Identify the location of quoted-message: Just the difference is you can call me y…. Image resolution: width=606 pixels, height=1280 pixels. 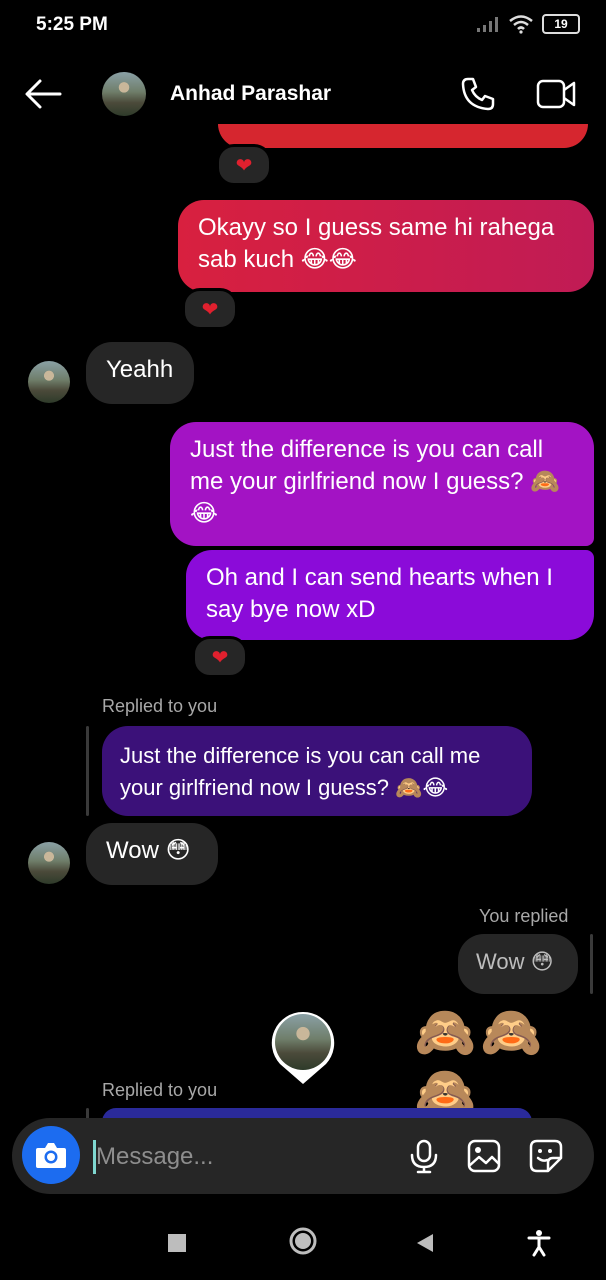
(317, 771).